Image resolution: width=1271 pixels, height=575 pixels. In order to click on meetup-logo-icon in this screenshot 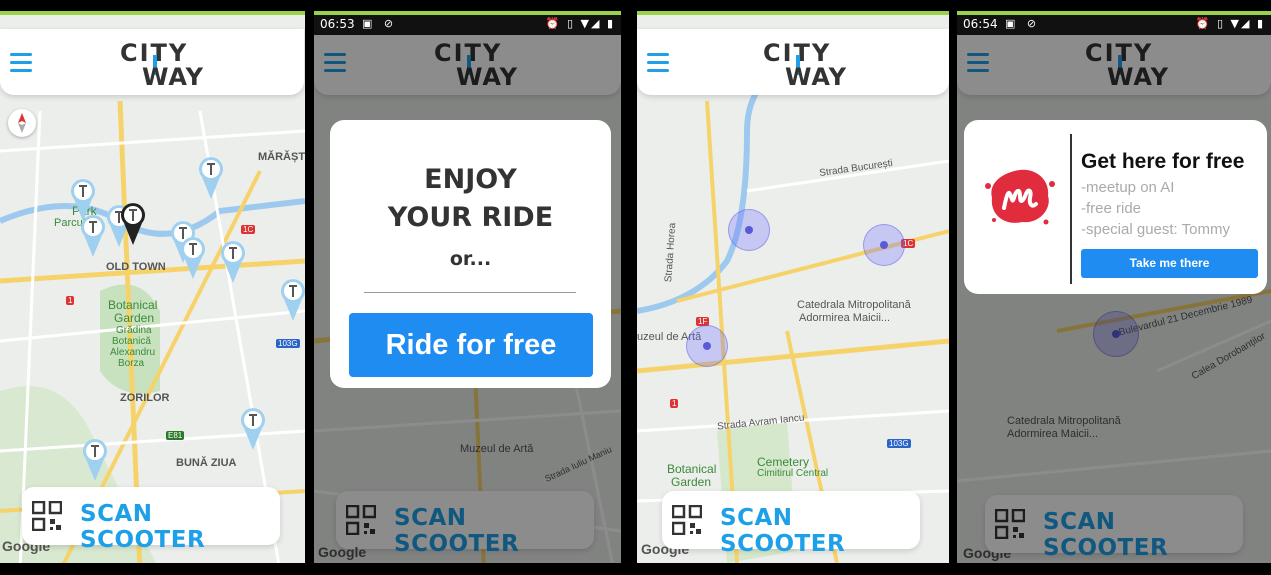, I will do `click(1020, 197)`.